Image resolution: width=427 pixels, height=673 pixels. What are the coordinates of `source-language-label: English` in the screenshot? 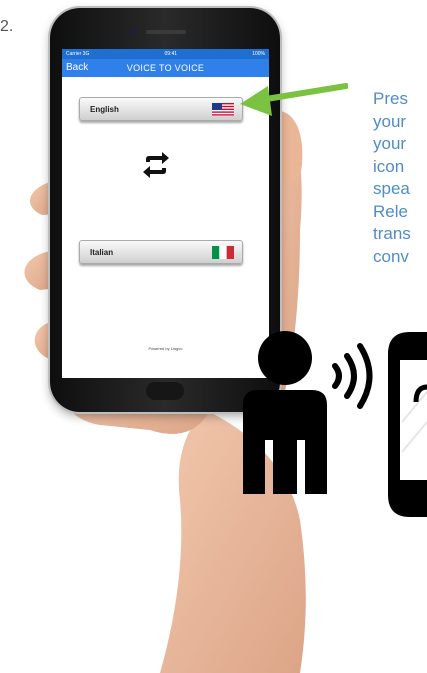 It's located at (104, 109).